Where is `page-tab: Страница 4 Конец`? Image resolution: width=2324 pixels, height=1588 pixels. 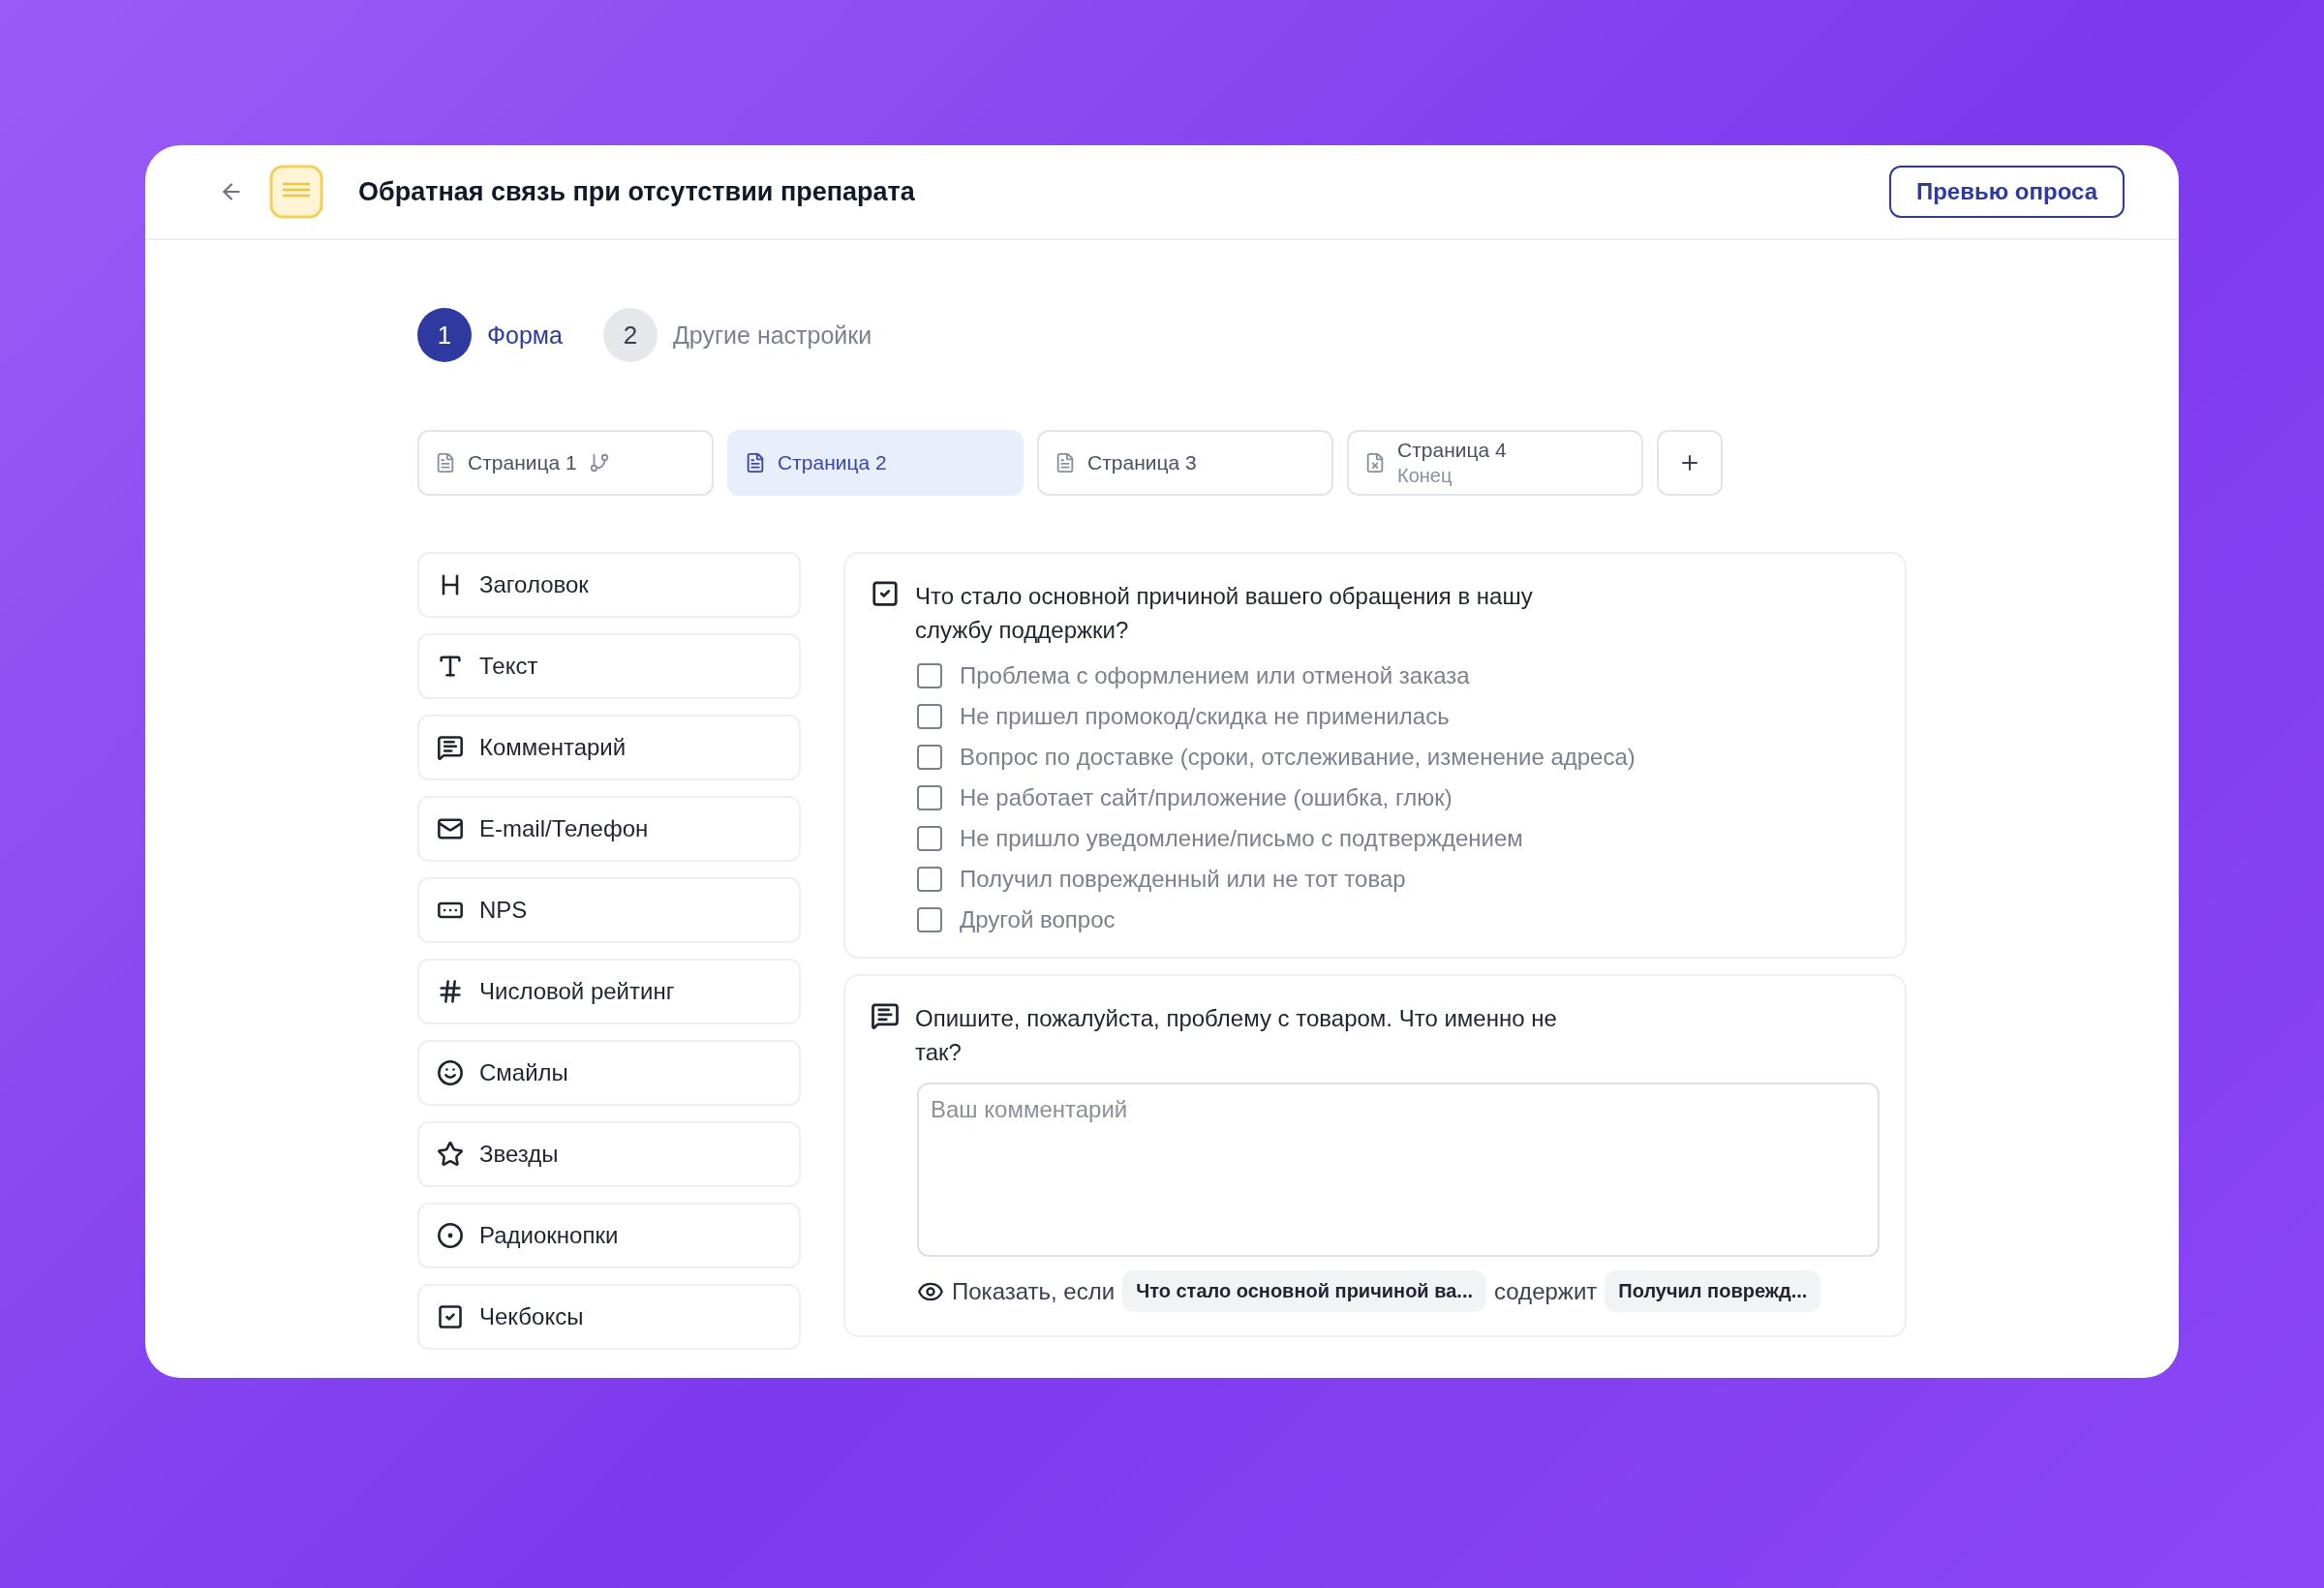 page-tab: Страница 4 Конец is located at coordinates (1495, 463).